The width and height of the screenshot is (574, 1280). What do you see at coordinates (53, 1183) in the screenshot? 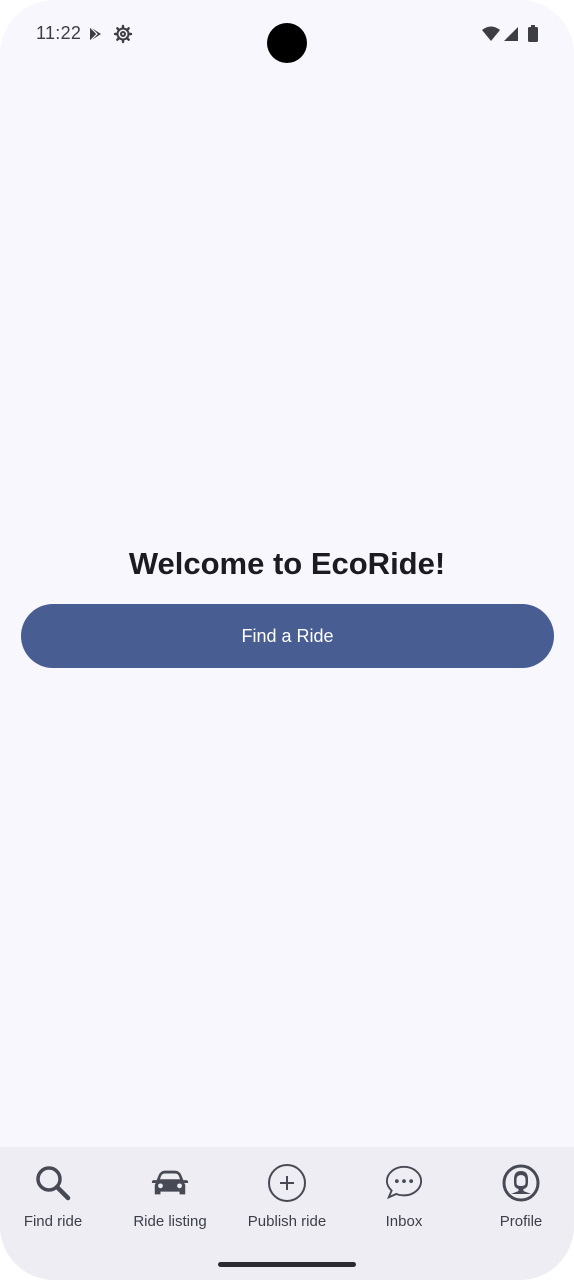
I see `search-icon` at bounding box center [53, 1183].